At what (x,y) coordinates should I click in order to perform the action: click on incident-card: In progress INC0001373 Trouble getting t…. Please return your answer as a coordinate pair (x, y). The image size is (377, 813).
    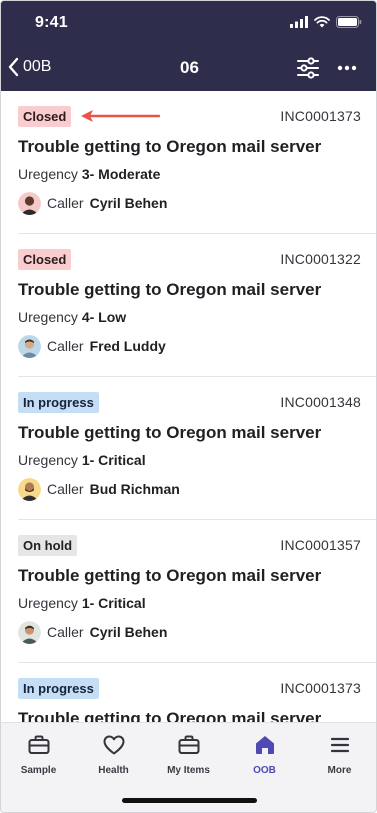
    Looking at the image, I should click on (188, 692).